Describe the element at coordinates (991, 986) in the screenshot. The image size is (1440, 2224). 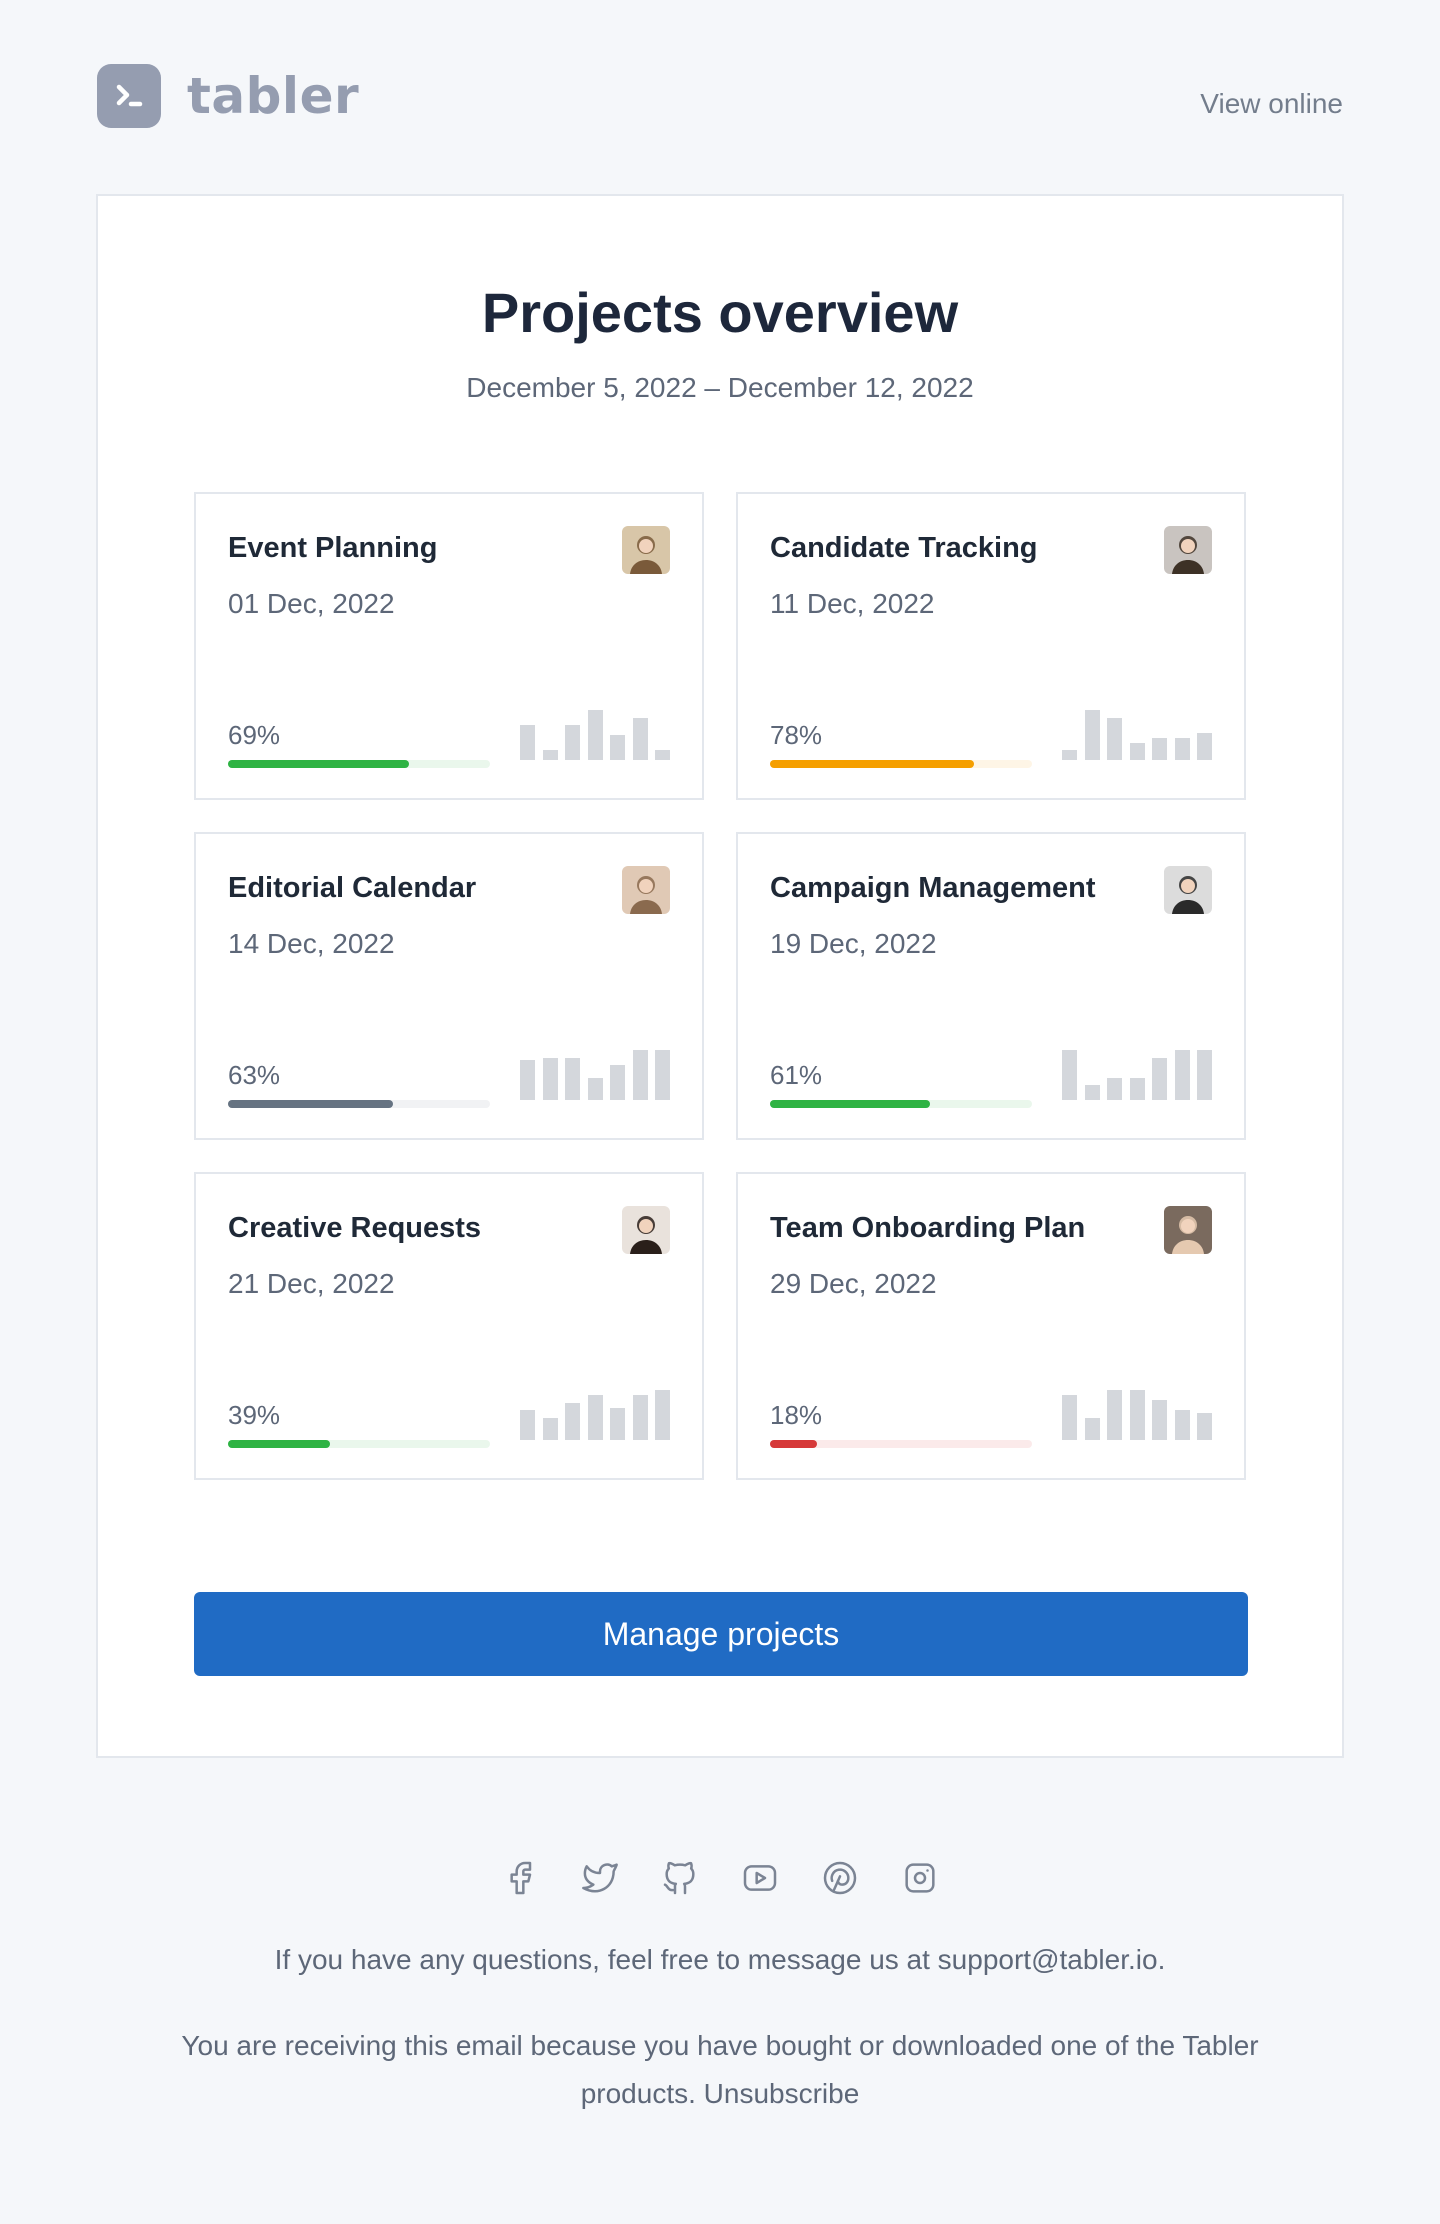
I see `project-card: Campaign Management 19 Dec, 2022 61%` at that location.